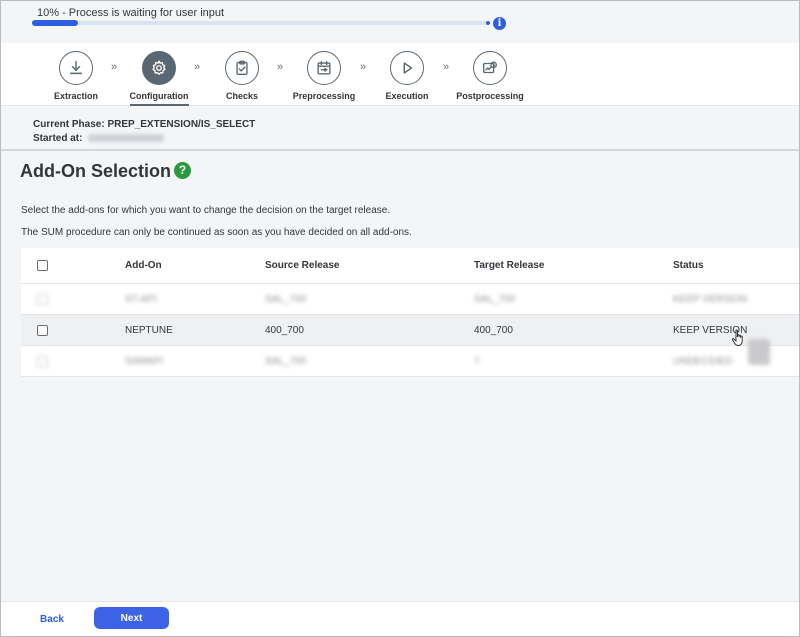 This screenshot has height=637, width=800. Describe the element at coordinates (410, 330) in the screenshot. I see `table-row: NEPTUNE 400_700 400_700 KEEP VERSION` at that location.